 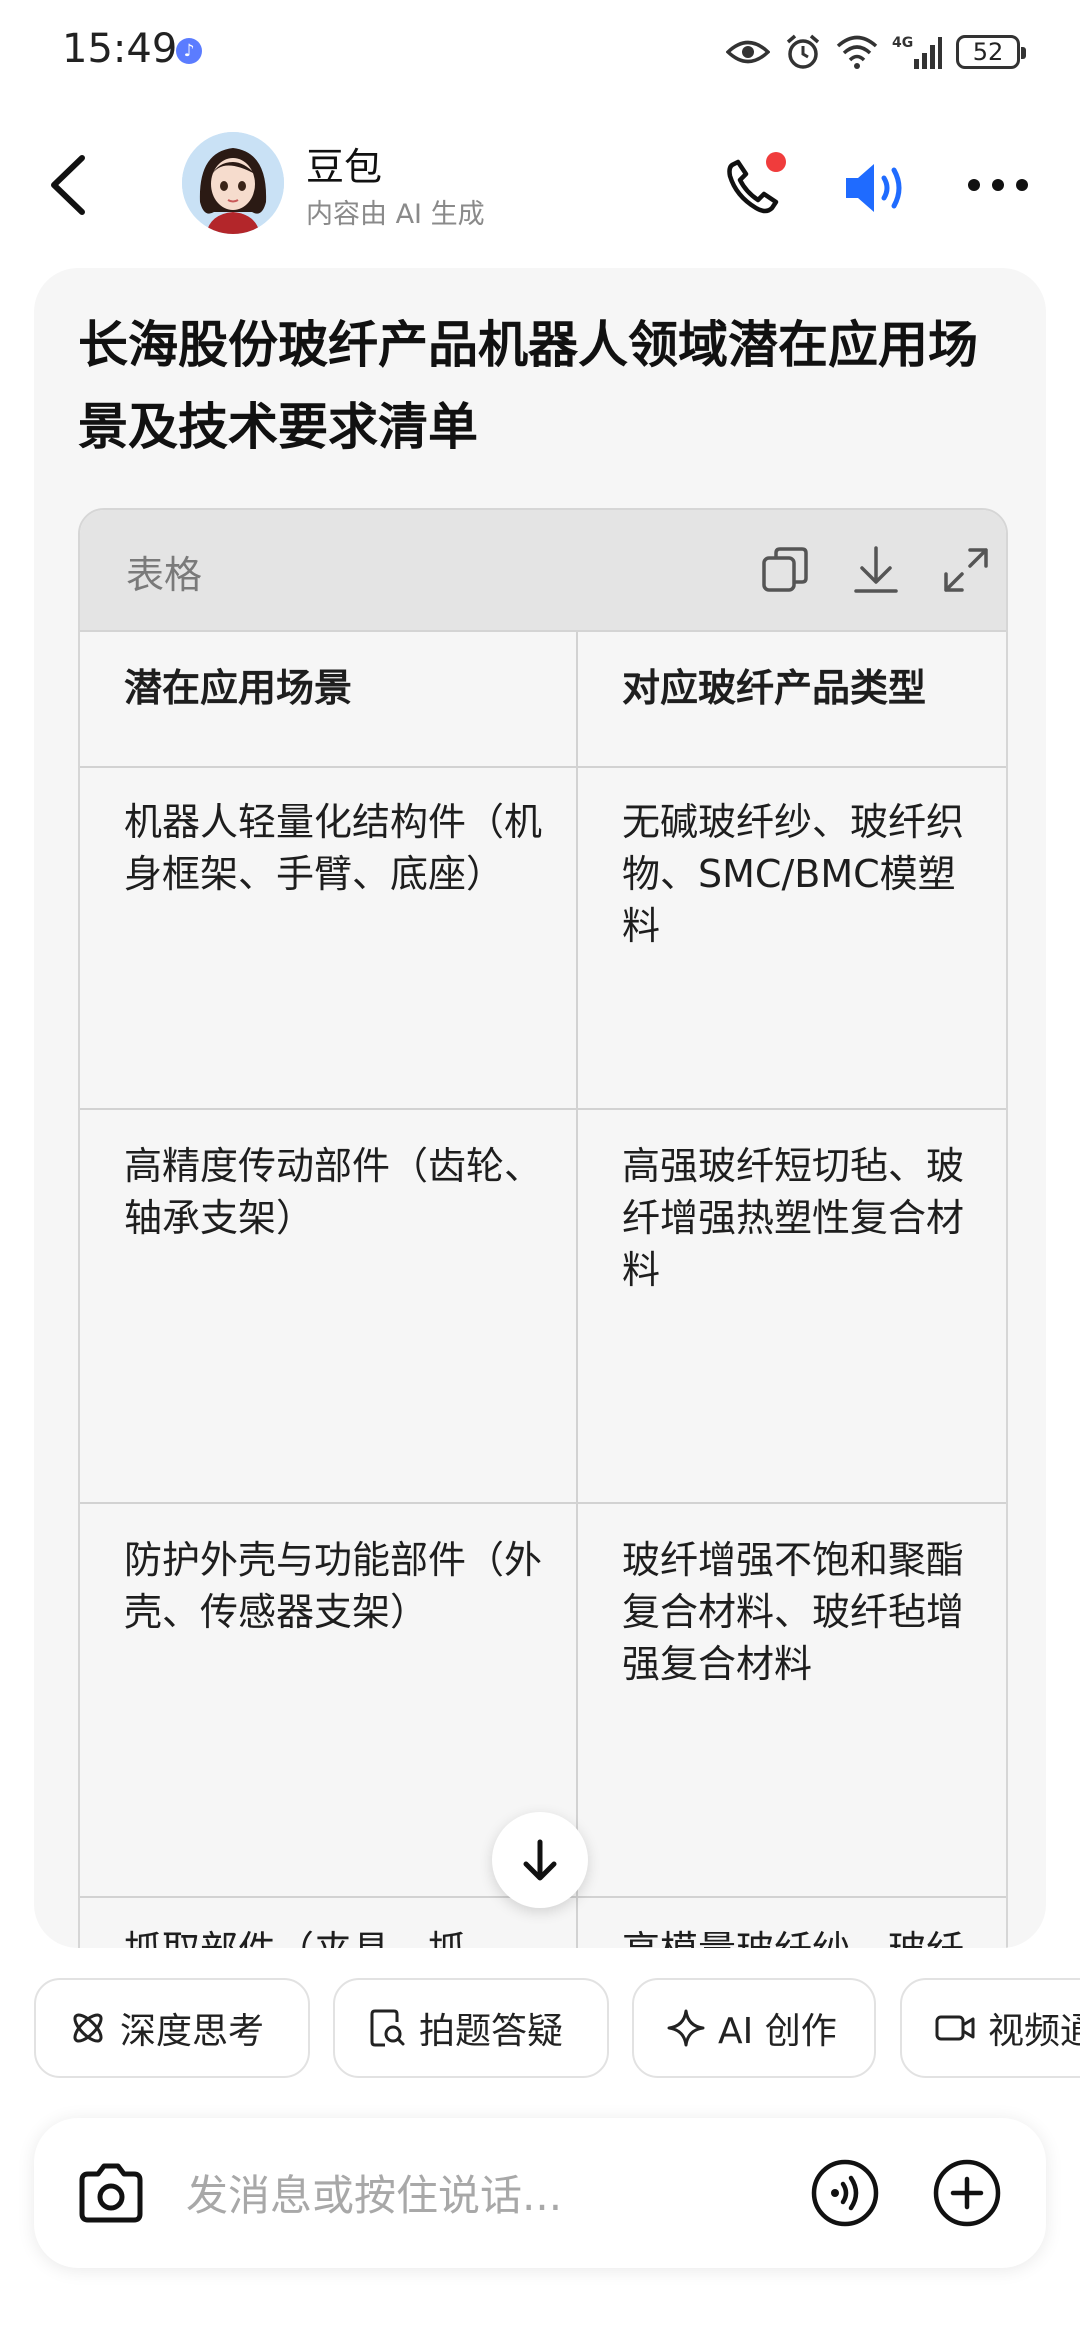 What do you see at coordinates (902, 43) in the screenshot?
I see `svg-text: 4G` at bounding box center [902, 43].